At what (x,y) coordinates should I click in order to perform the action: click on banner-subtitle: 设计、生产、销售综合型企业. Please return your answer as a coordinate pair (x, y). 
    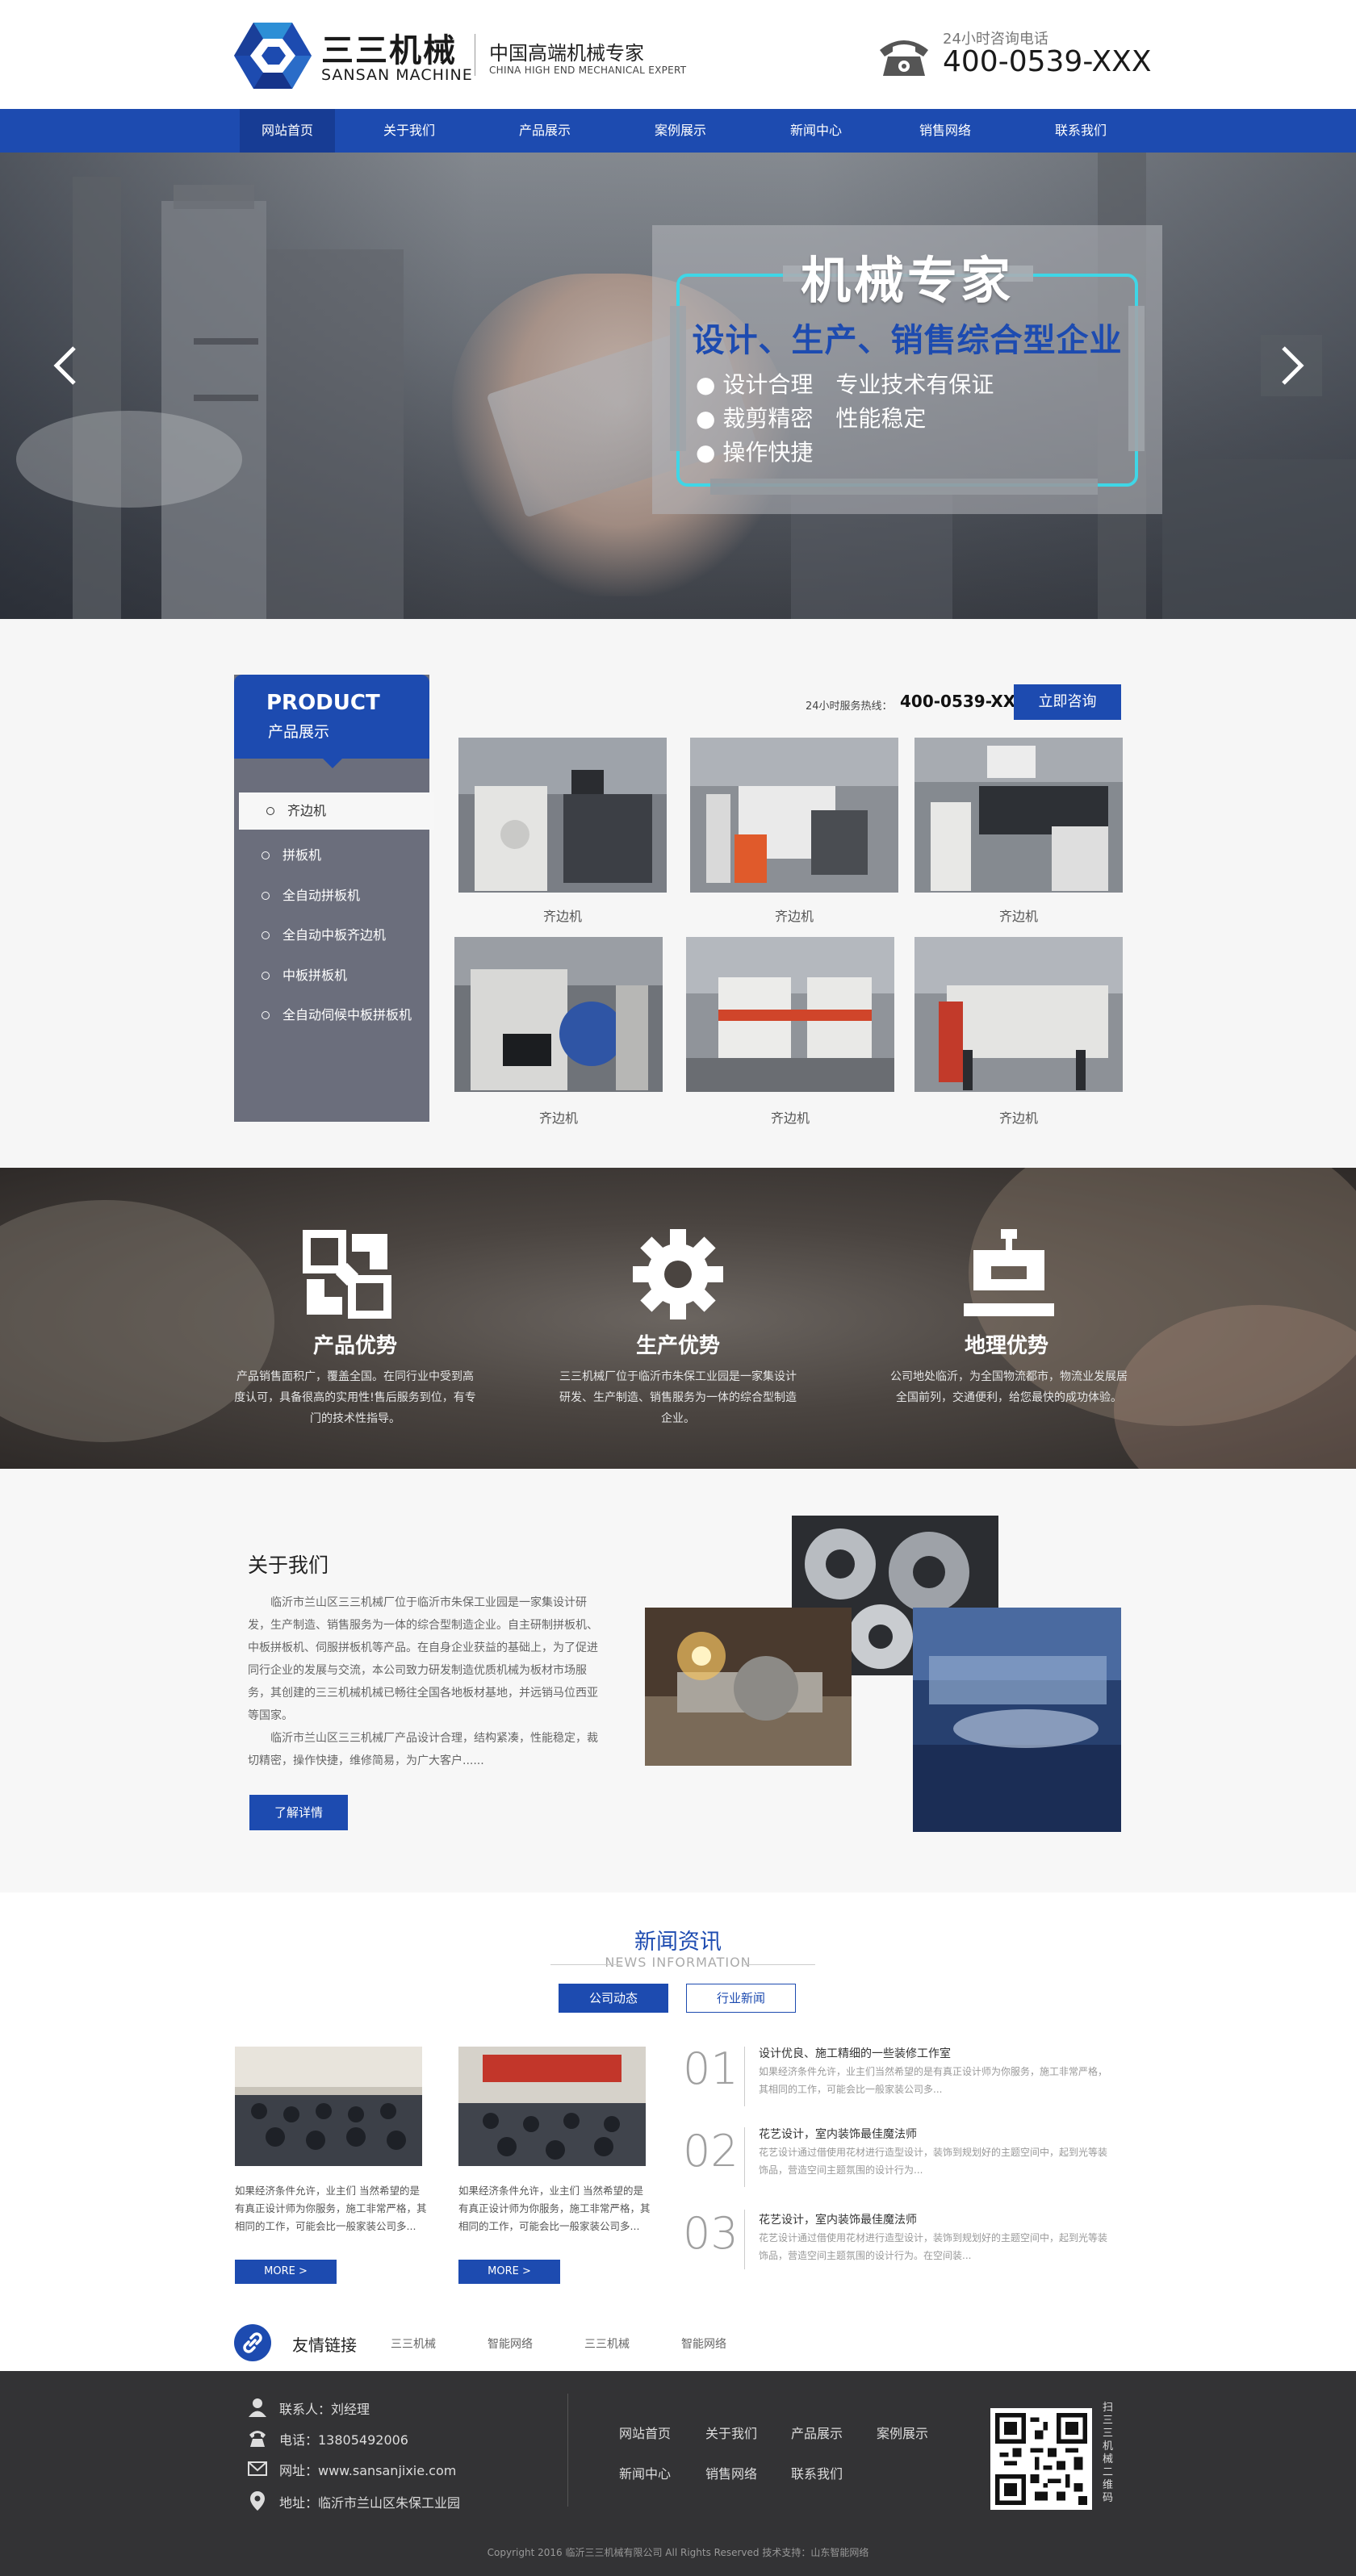
    Looking at the image, I should click on (907, 340).